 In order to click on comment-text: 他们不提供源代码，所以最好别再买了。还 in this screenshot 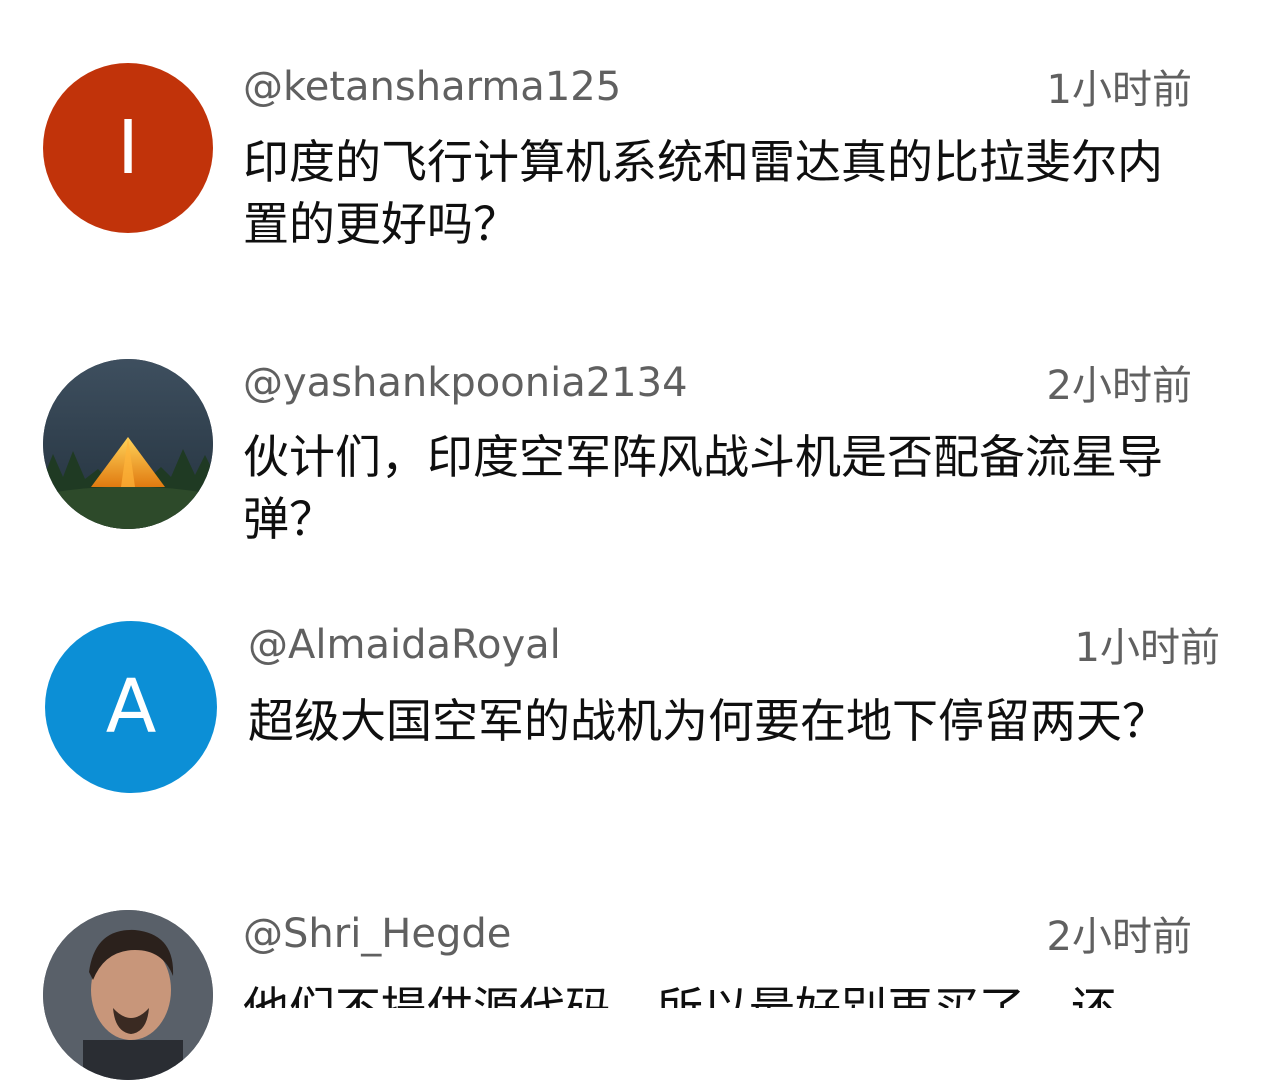, I will do `click(718, 993)`.